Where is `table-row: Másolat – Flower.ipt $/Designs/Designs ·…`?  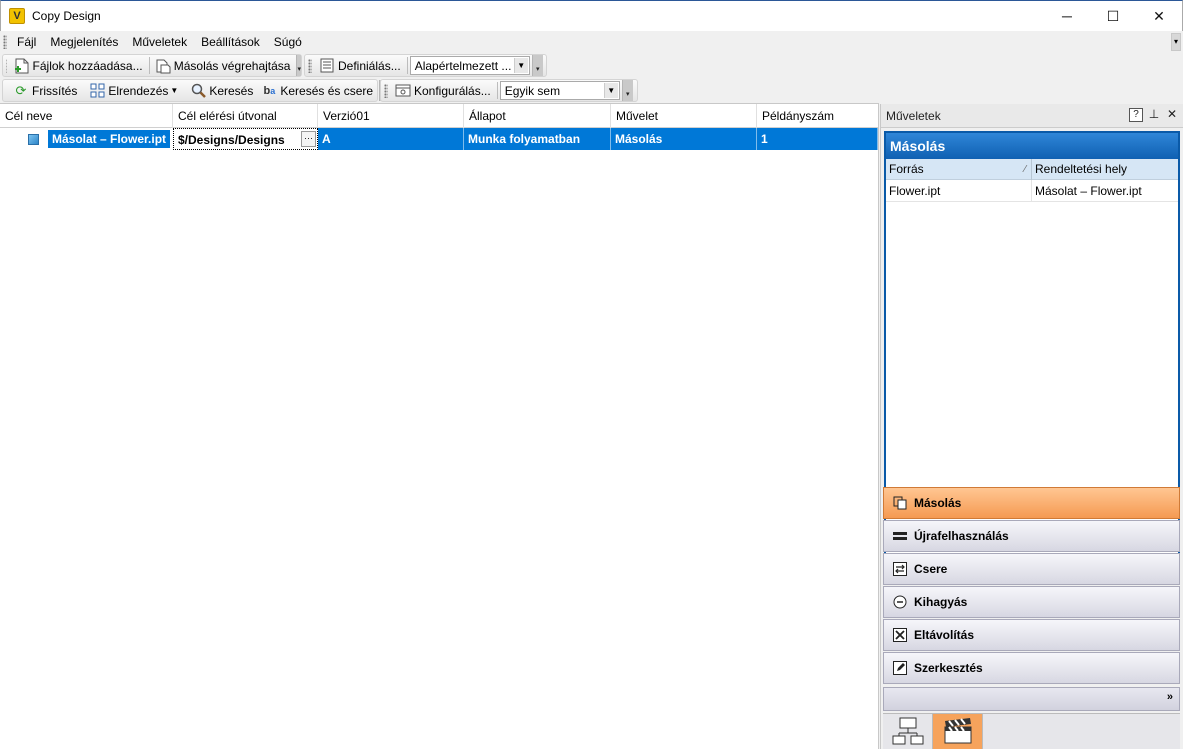
table-row: Másolat – Flower.ipt $/Designs/Designs ·… is located at coordinates (439, 139).